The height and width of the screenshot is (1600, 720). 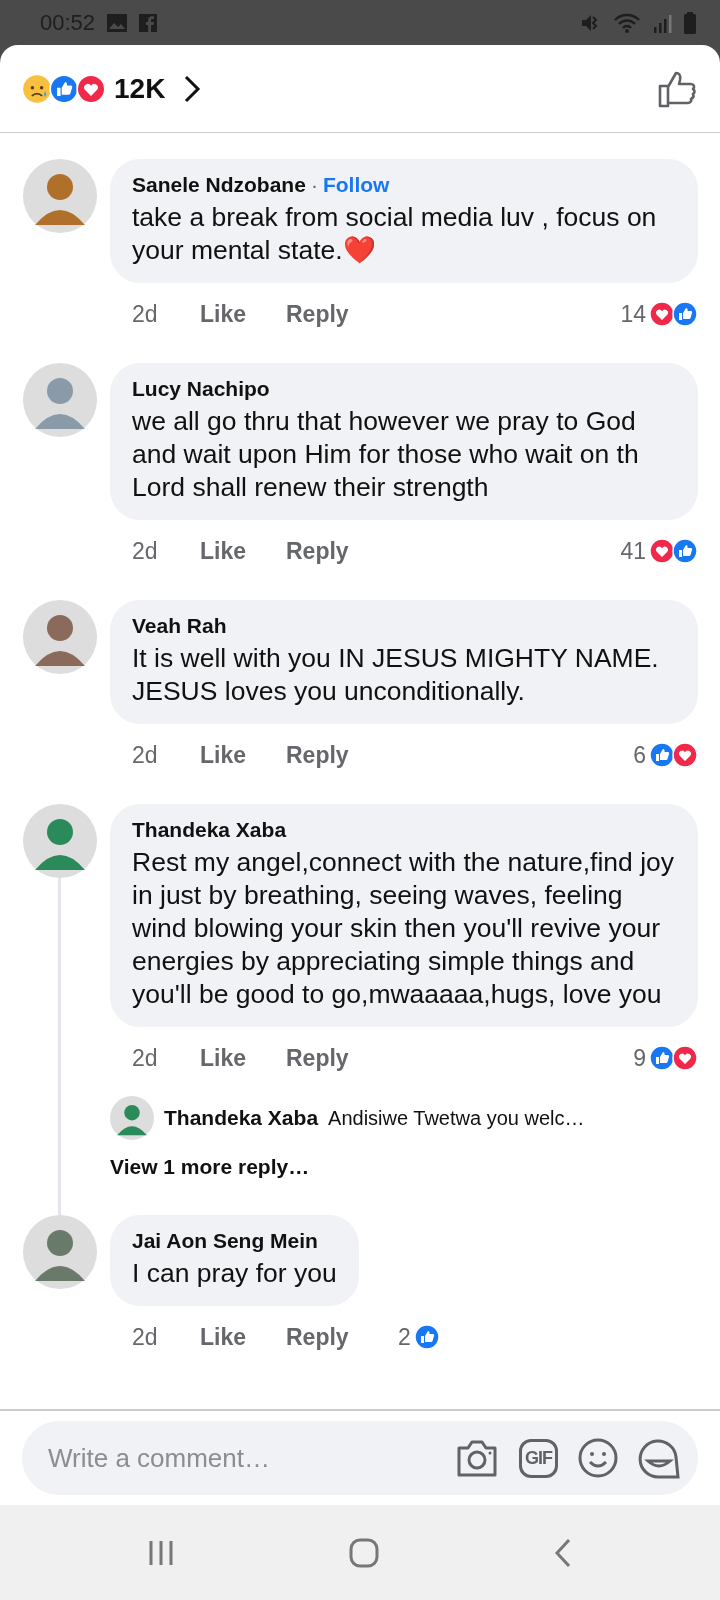 What do you see at coordinates (396, 675) in the screenshot?
I see `comment-text: It is well with you IN JESUS MIGHTY NAME. JESUS loves you unconditionally.` at bounding box center [396, 675].